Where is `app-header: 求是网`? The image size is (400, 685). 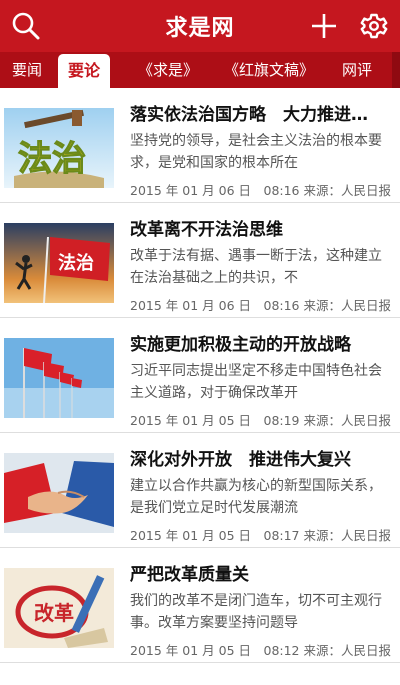 app-header: 求是网 is located at coordinates (200, 26).